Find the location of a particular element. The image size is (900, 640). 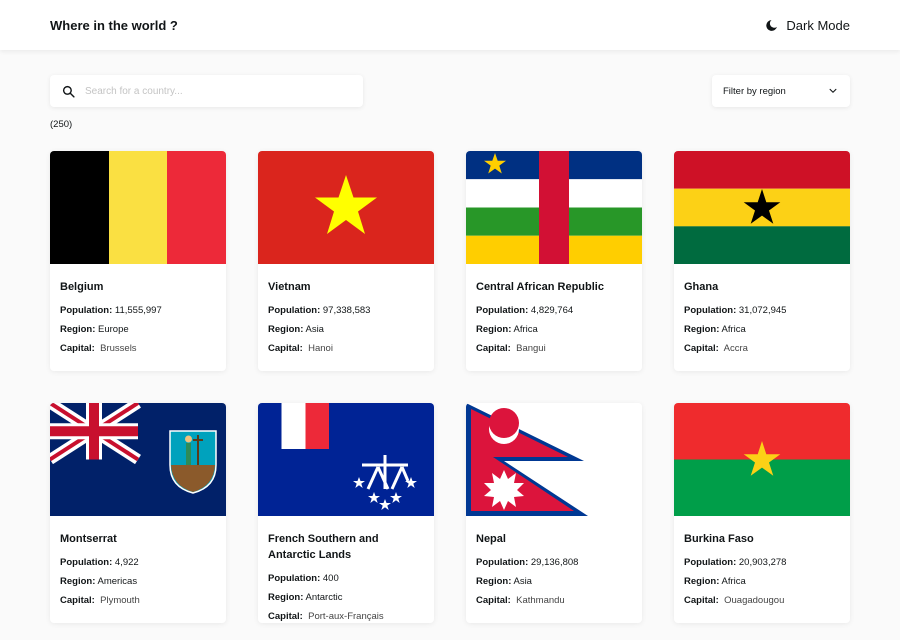

country-name: Nepal is located at coordinates (491, 539).